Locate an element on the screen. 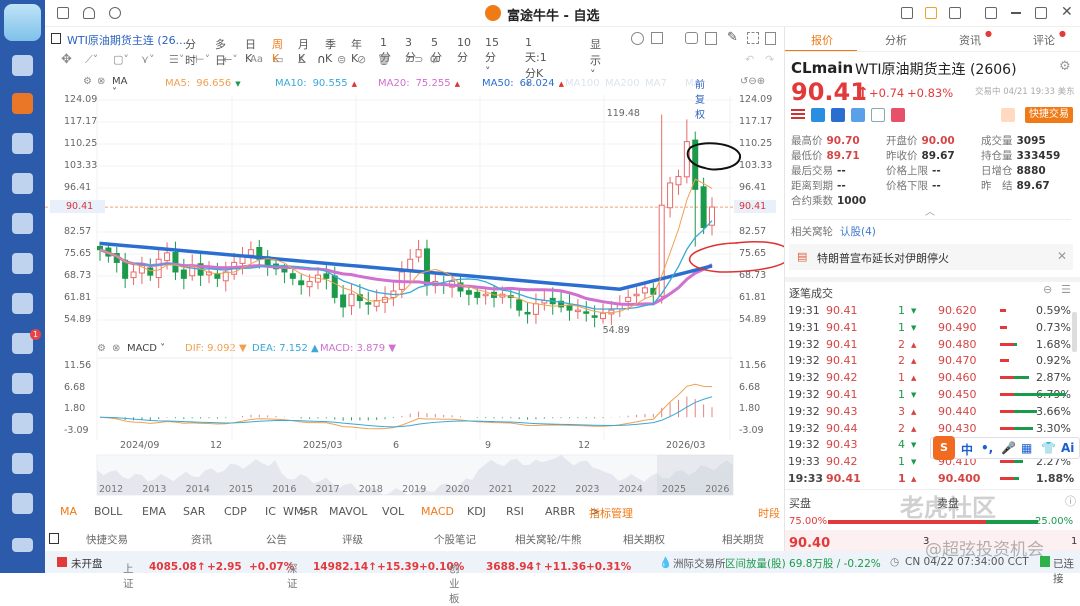 The image size is (1080, 606). tick-row: 19:31 90.41 1 ▼ 90.620 0.59% is located at coordinates (930, 311).